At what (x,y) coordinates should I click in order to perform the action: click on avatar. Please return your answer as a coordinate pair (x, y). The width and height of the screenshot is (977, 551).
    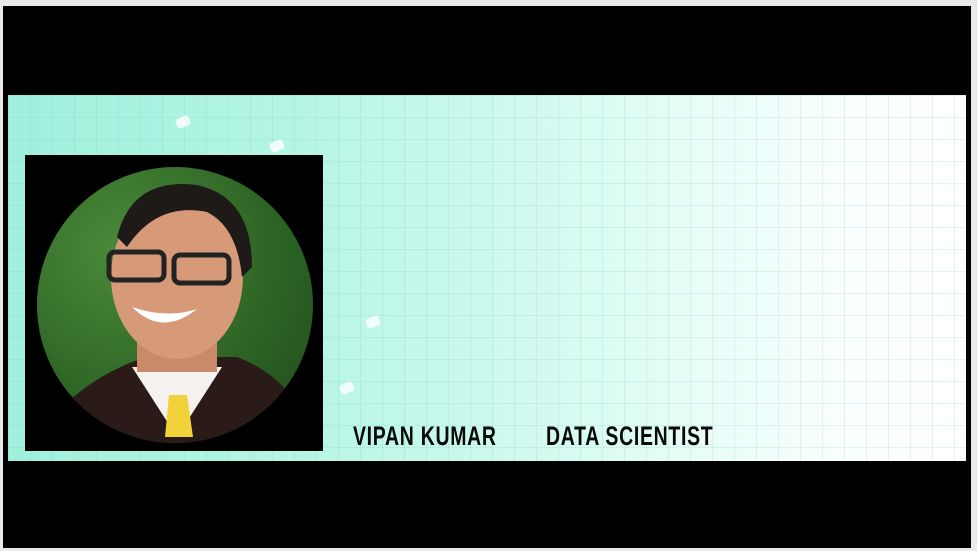
    Looking at the image, I should click on (175, 305).